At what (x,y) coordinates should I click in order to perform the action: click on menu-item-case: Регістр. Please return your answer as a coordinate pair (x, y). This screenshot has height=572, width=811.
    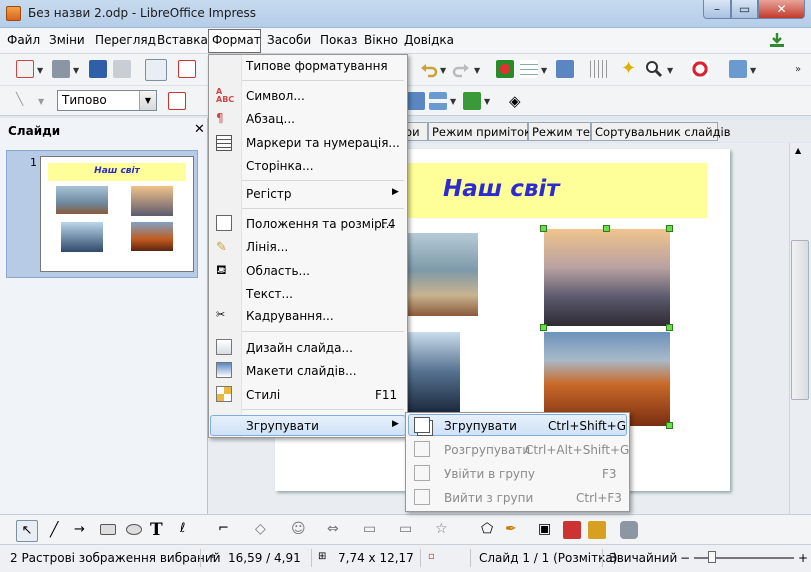
    Looking at the image, I should click on (268, 194).